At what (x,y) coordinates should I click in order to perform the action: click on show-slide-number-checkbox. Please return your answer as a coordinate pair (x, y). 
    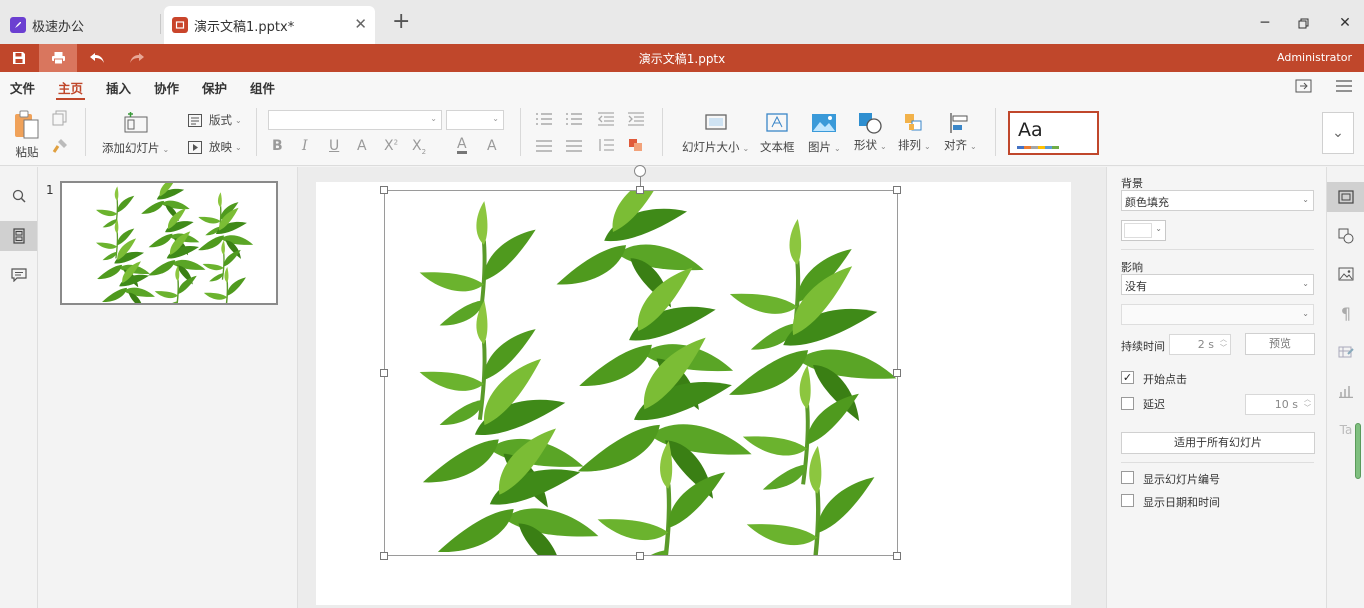
    Looking at the image, I should click on (1127, 477).